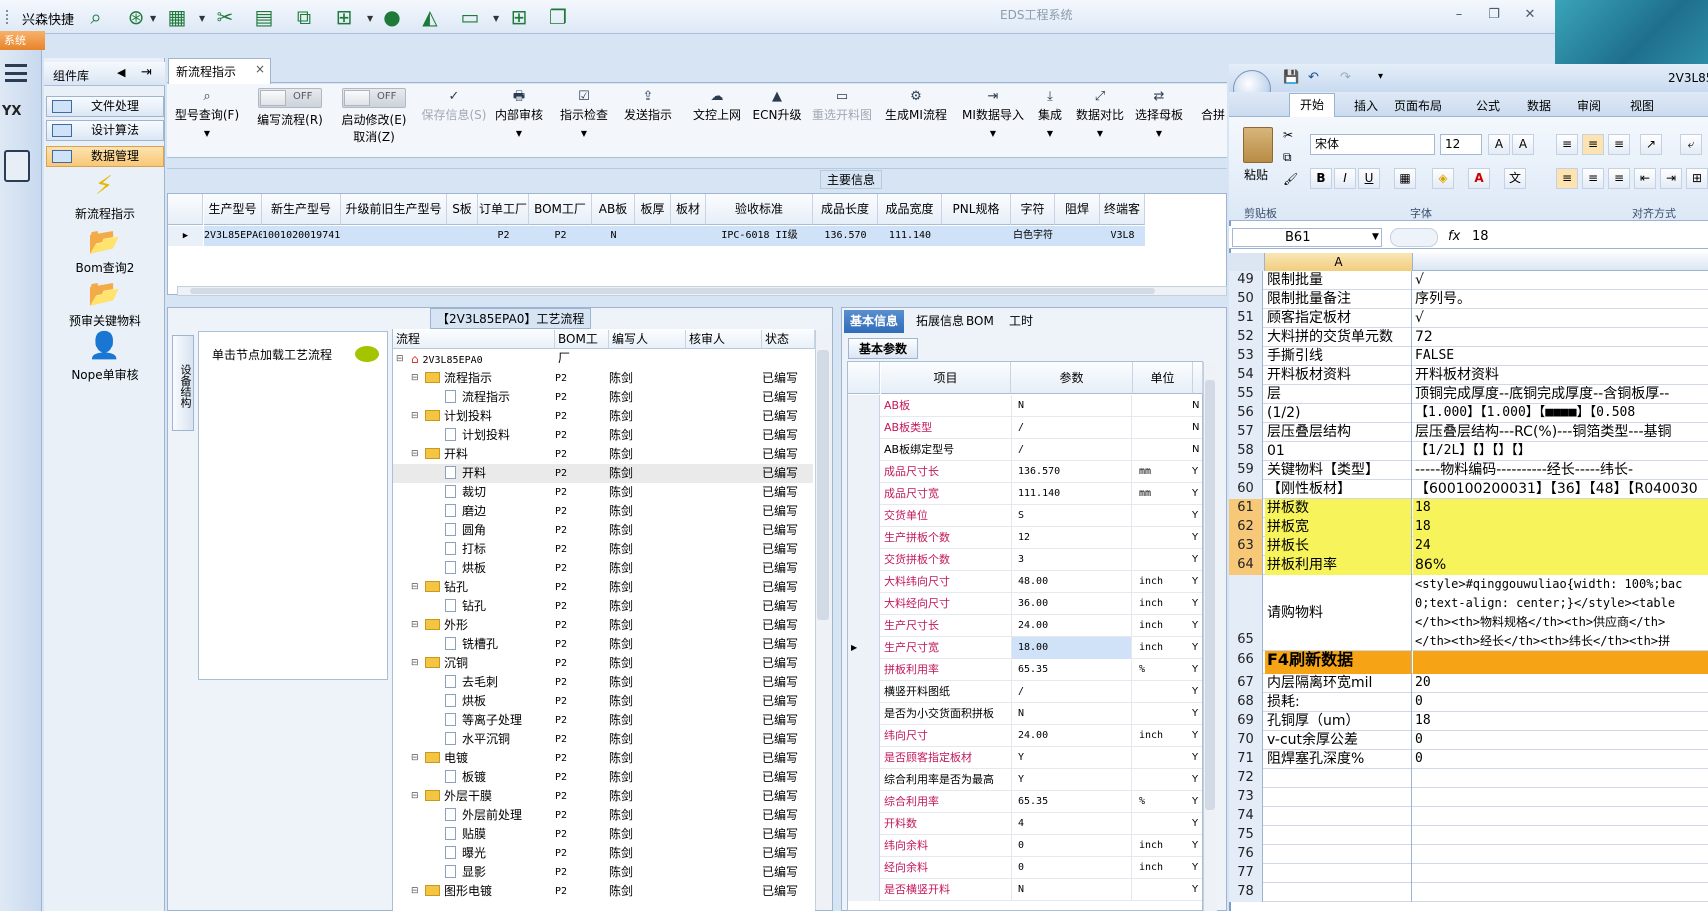 The image size is (1708, 911). Describe the element at coordinates (1072, 648) in the screenshot. I see `param-value-cell: 18.00` at that location.